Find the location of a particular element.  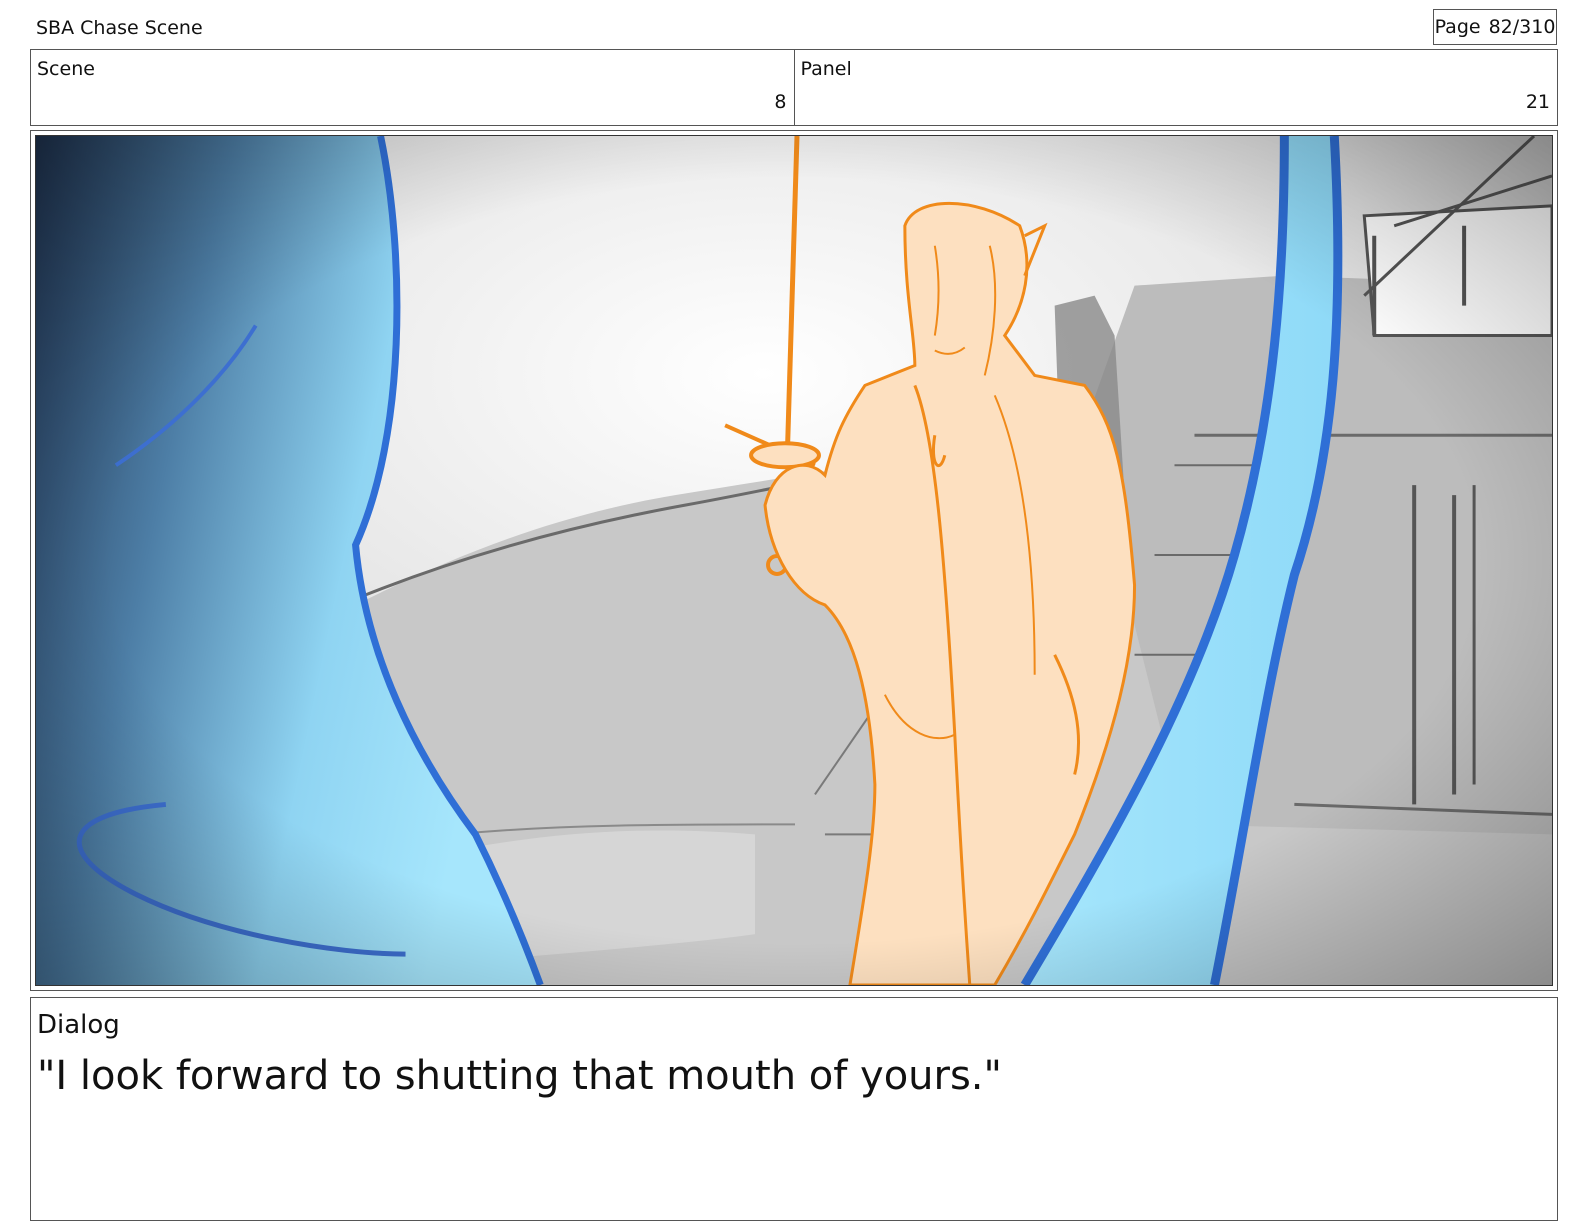

page-label: Page is located at coordinates (1457, 27).